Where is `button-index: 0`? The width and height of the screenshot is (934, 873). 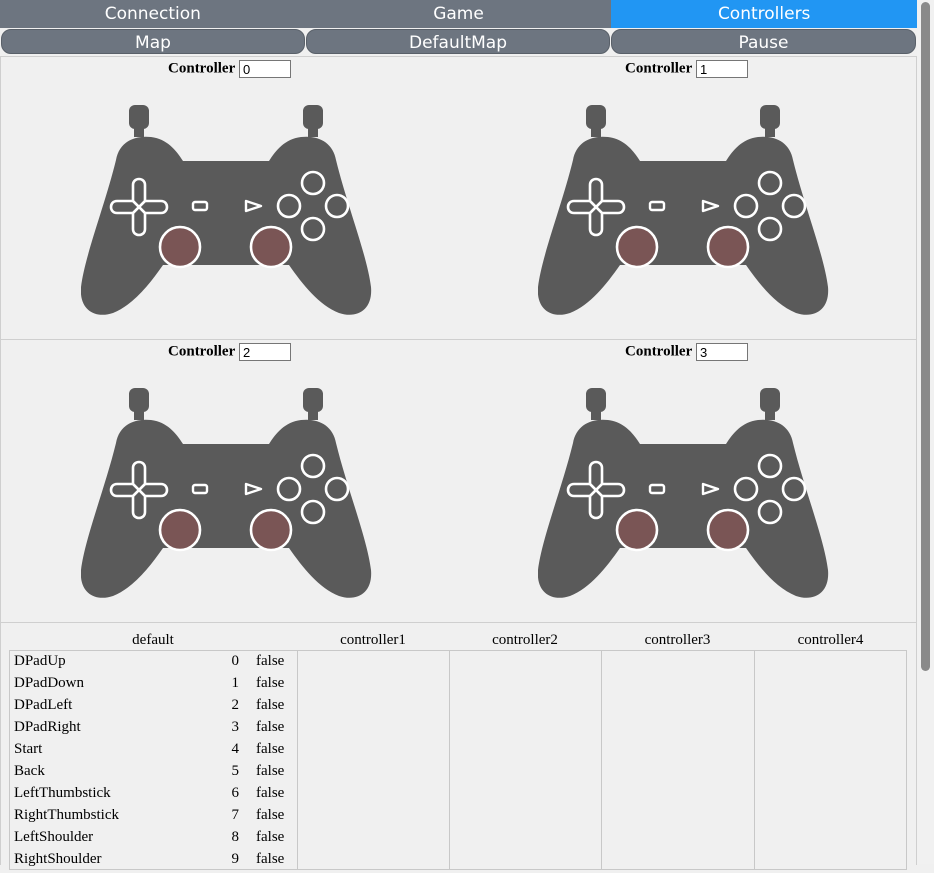 button-index: 0 is located at coordinates (235, 661).